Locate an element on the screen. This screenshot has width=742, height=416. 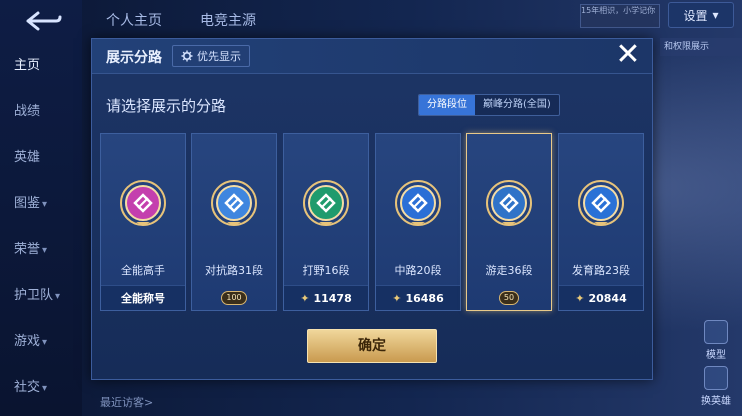
lane-card: 全能高手 全能称号 is located at coordinates (143, 222).